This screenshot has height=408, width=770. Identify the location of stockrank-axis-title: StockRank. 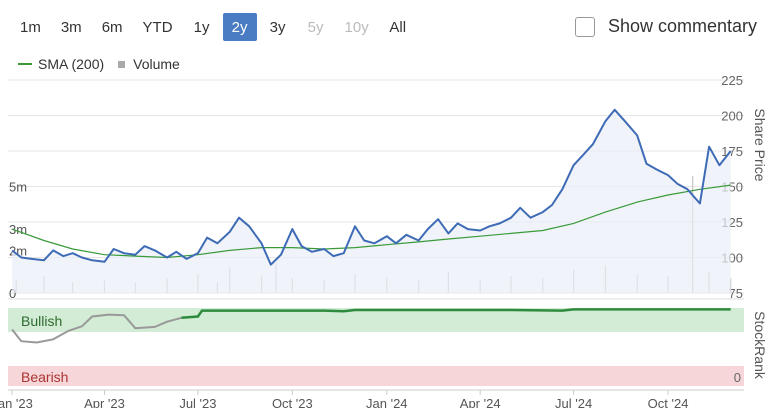
(760, 345).